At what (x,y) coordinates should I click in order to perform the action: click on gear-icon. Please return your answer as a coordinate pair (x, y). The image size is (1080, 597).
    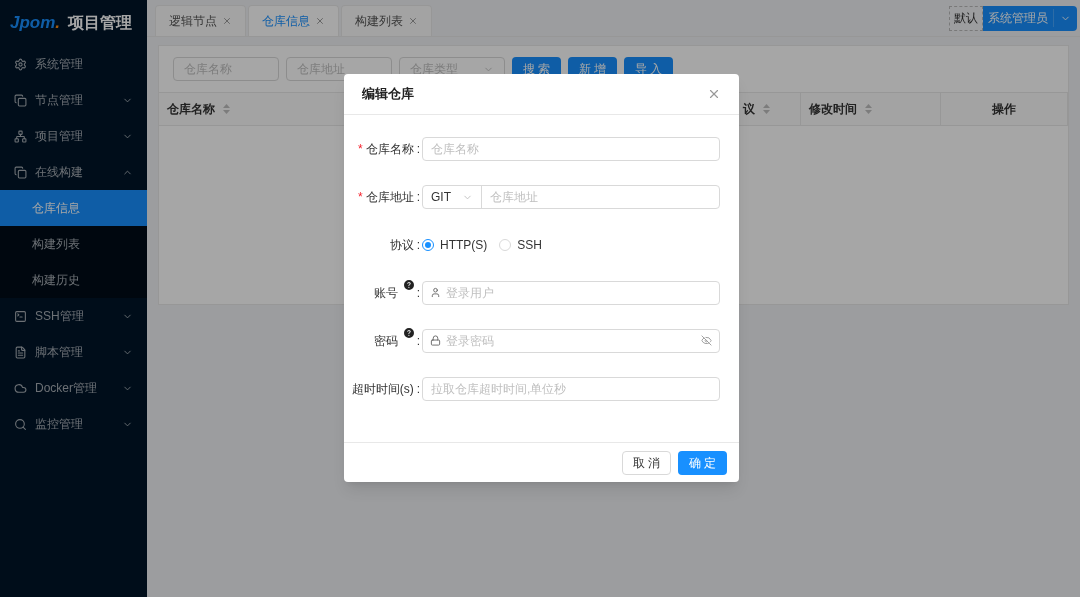
    Looking at the image, I should click on (20, 64).